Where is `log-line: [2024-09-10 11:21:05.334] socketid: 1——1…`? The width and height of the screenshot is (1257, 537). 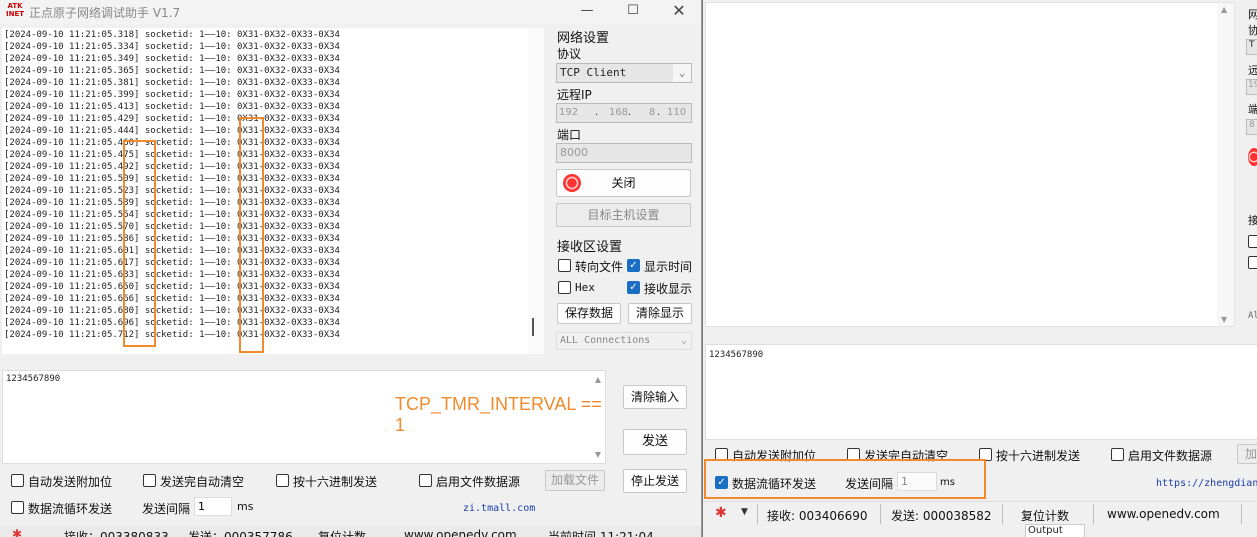 log-line: [2024-09-10 11:21:05.334] socketid: 1——1… is located at coordinates (172, 47).